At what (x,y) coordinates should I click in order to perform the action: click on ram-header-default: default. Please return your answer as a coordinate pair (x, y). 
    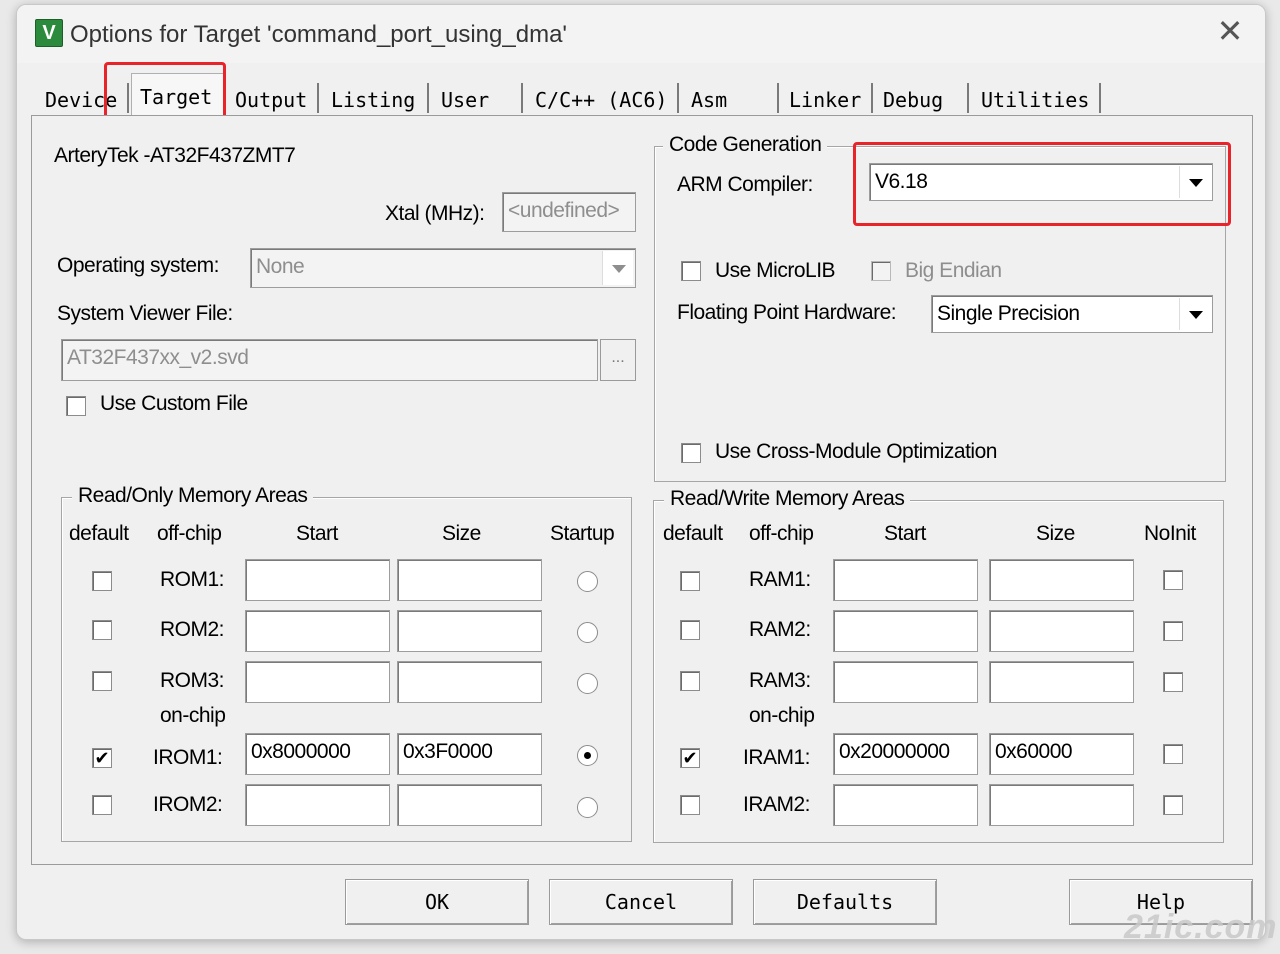
    Looking at the image, I should click on (693, 533).